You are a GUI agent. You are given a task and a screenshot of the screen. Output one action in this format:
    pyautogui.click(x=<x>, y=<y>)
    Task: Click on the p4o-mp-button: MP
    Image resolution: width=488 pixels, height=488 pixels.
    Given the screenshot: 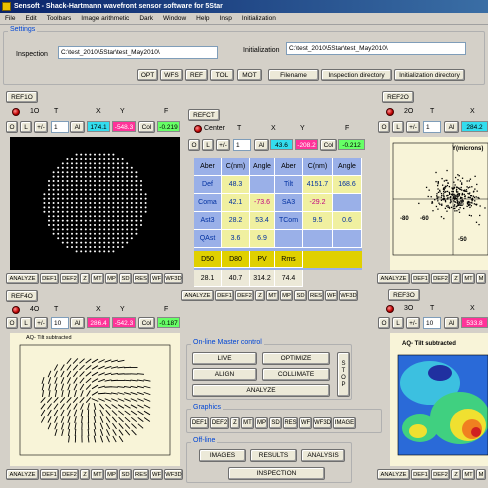 What is the action you would take?
    pyautogui.click(x=111, y=474)
    